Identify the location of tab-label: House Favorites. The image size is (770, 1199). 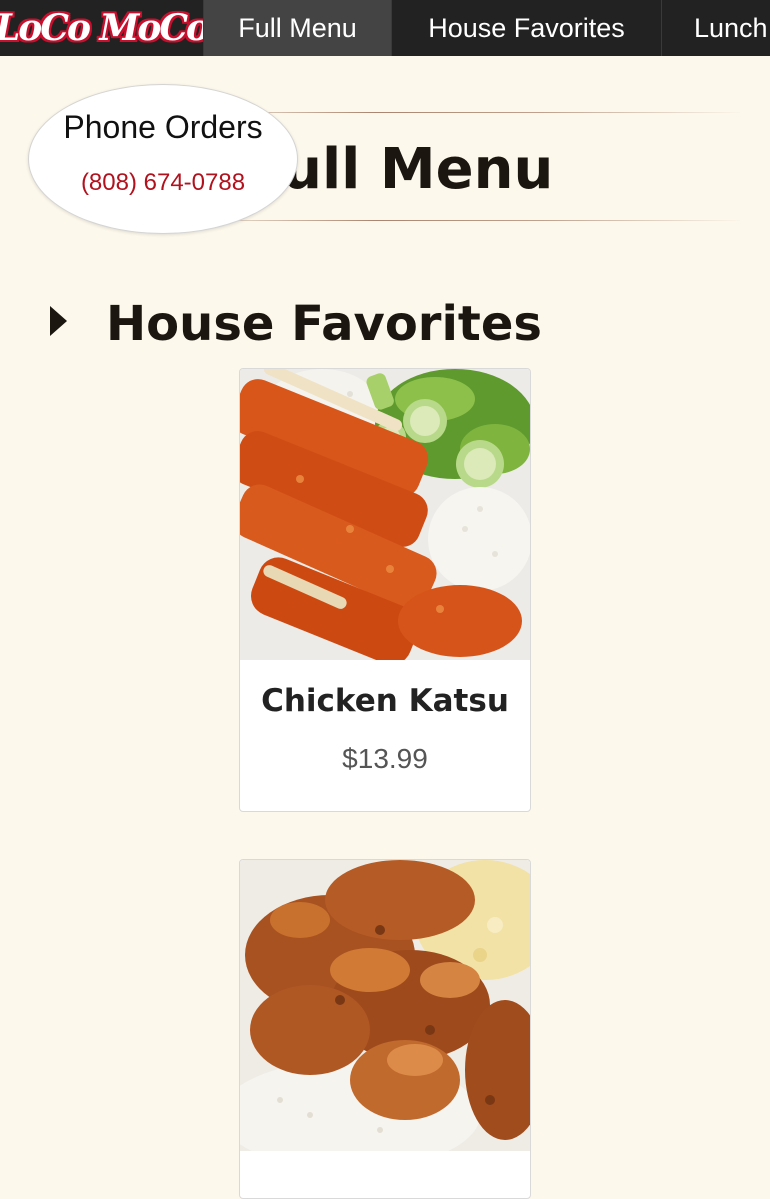
(526, 27).